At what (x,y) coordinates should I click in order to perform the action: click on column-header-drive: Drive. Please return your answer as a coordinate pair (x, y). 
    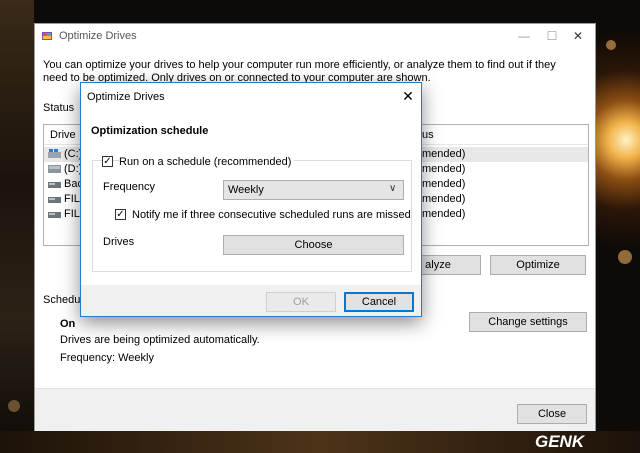
    Looking at the image, I should click on (63, 135).